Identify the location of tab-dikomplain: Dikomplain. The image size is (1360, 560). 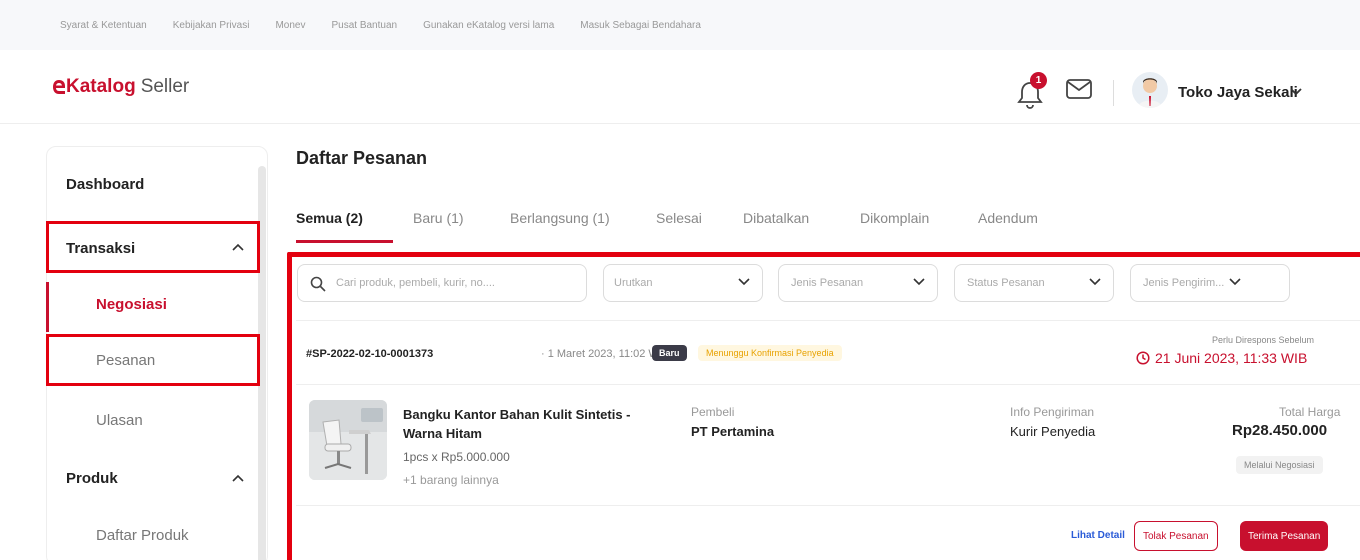
(894, 218).